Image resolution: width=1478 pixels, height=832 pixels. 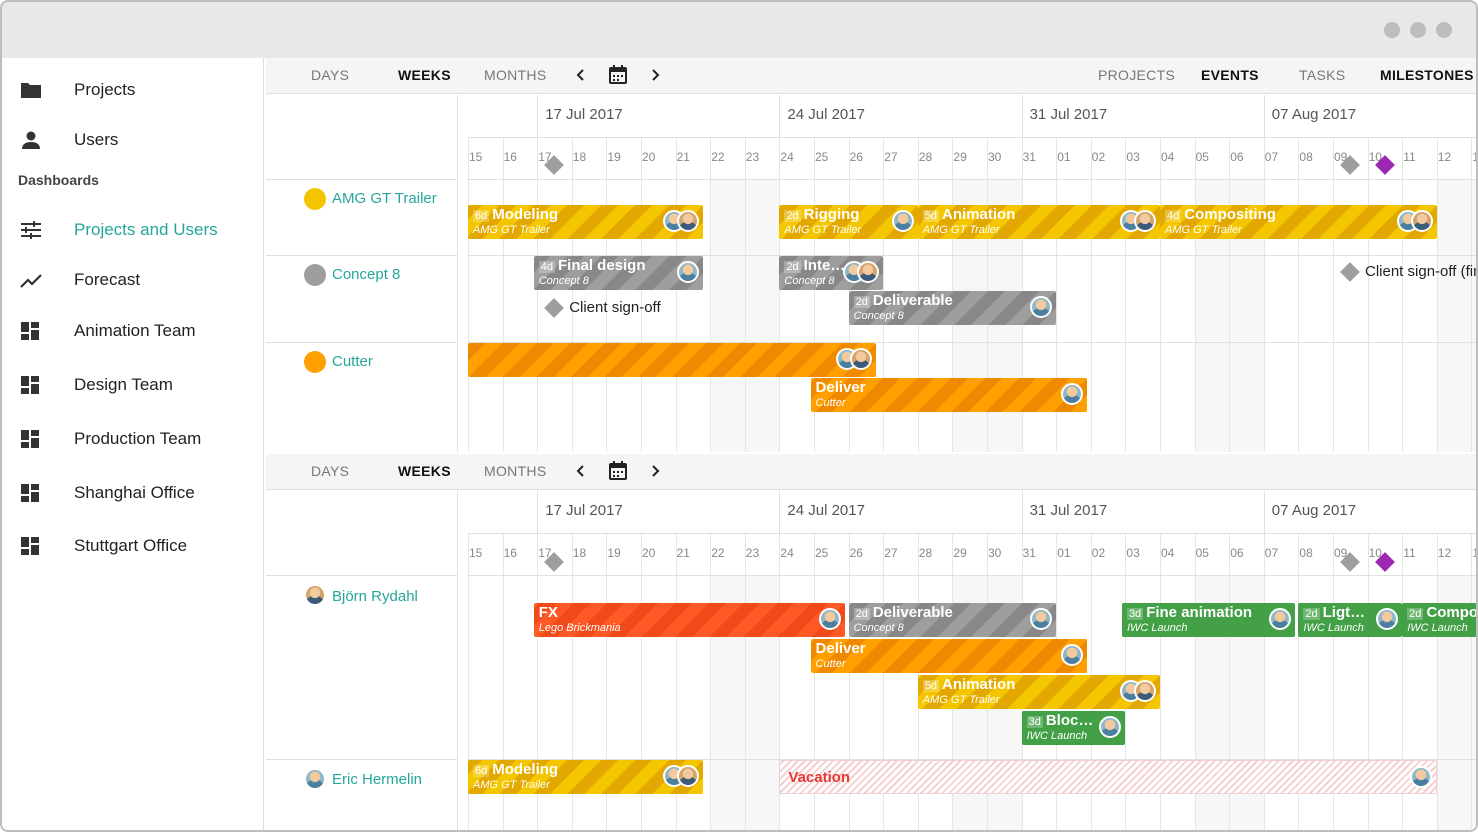 I want to click on sidebar-item-projects: Projects, so click(x=133, y=90).